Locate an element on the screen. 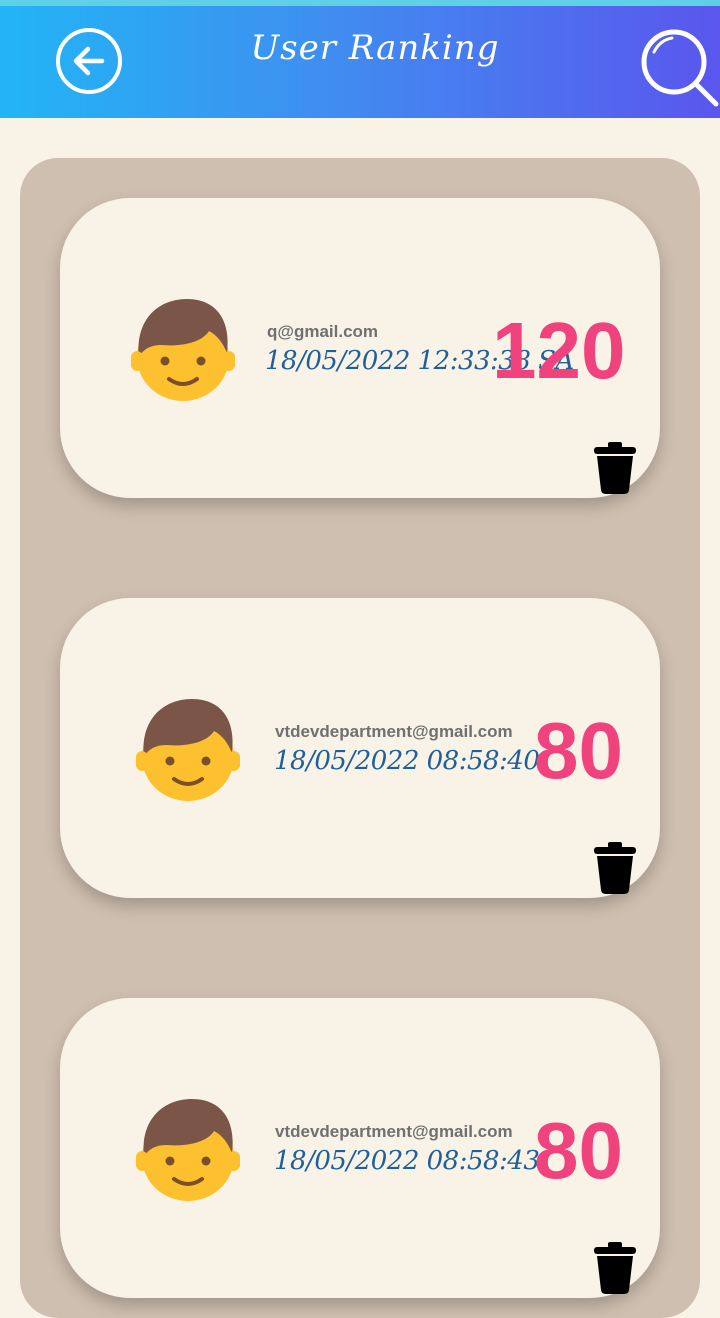 This screenshot has height=1318, width=720. ranking-score: 120 is located at coordinates (559, 350).